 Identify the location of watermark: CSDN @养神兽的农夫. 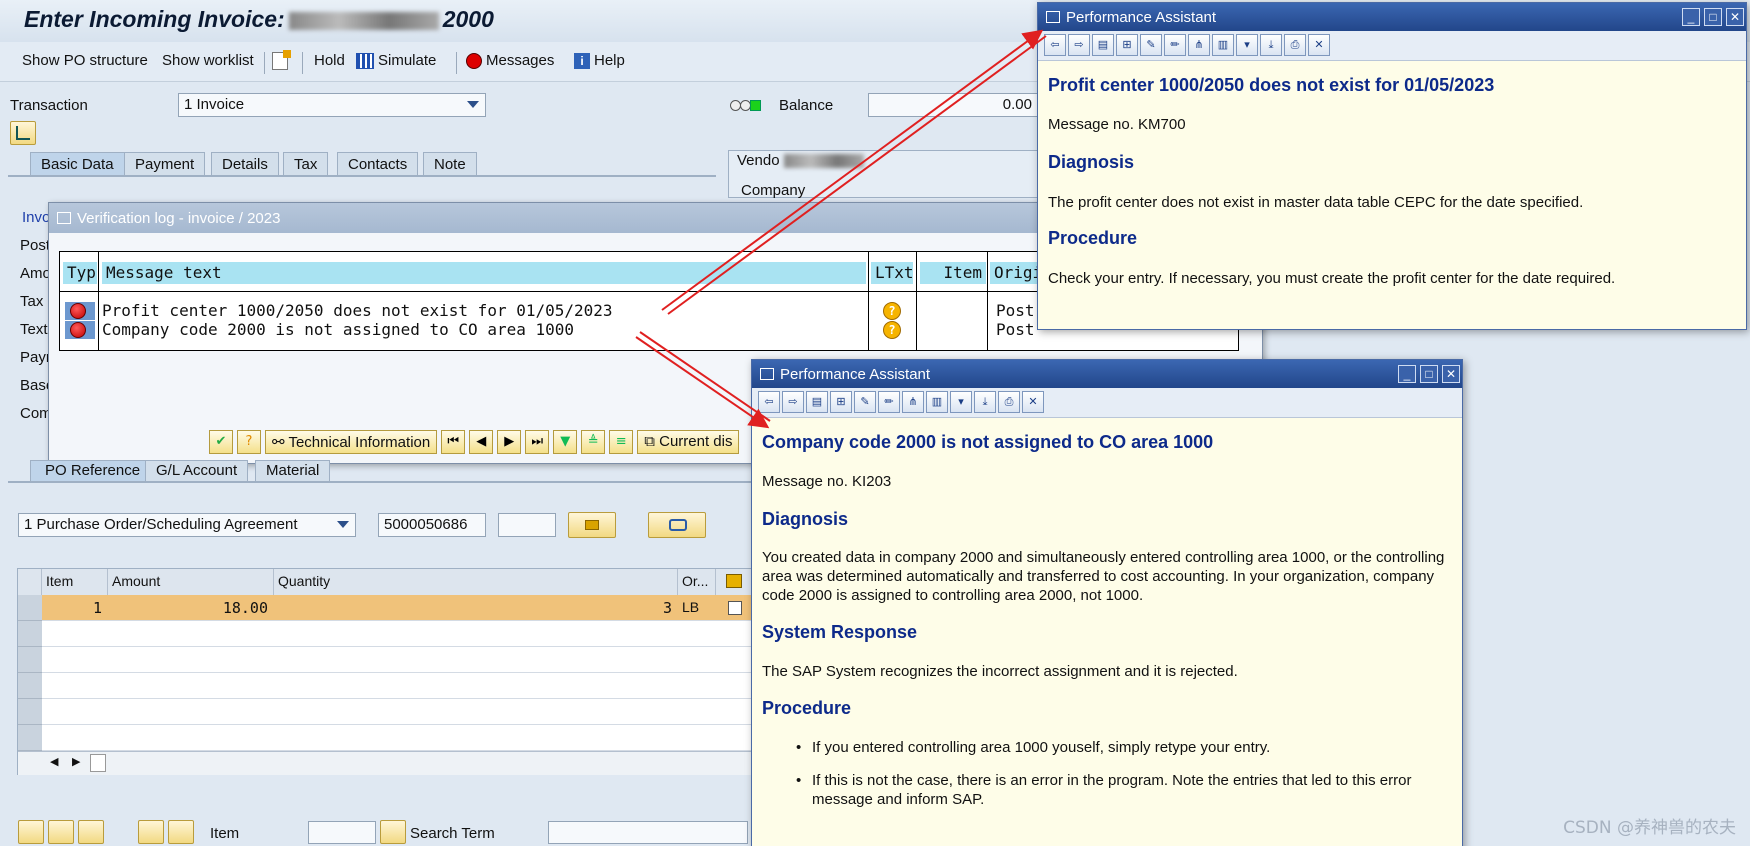
(1649, 828).